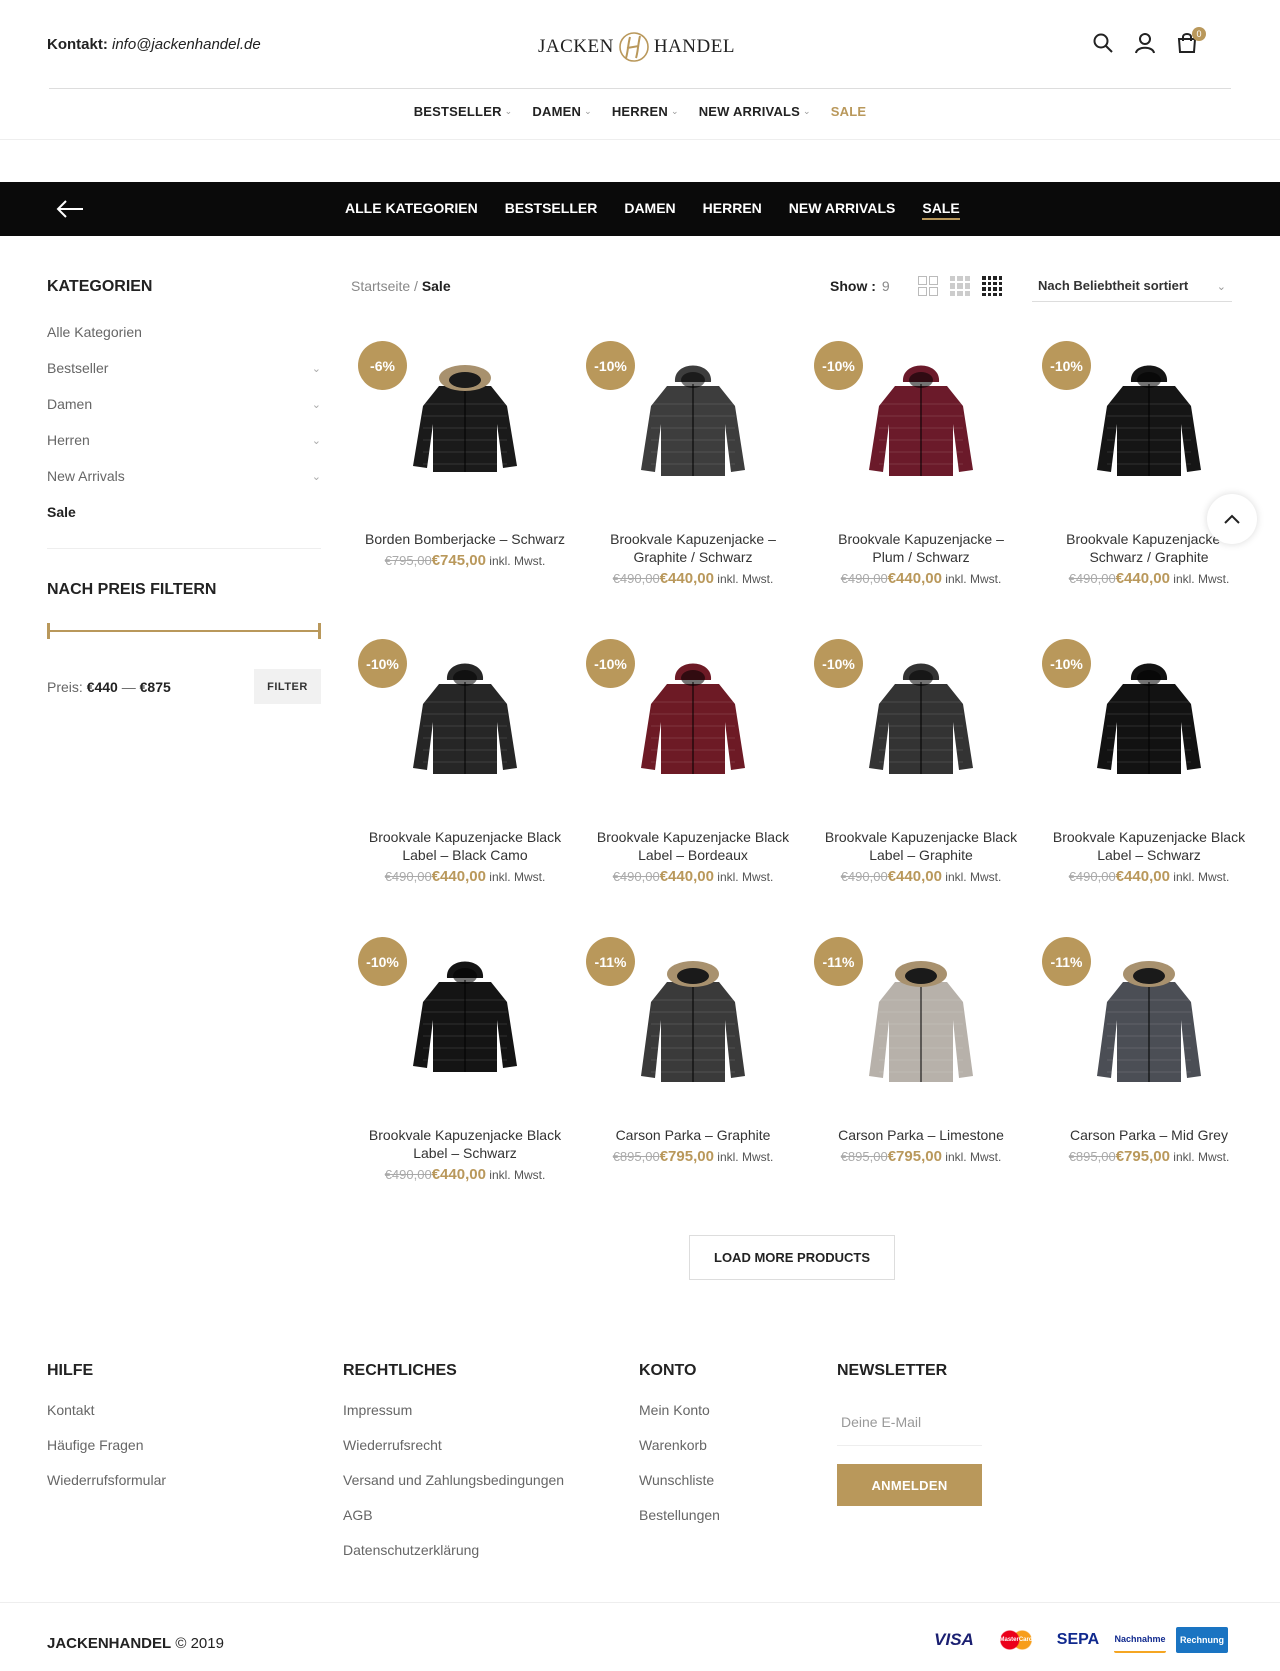 This screenshot has height=1671, width=1280. Describe the element at coordinates (411, 210) in the screenshot. I see `category-link-alle: ALLE KATEGORIEN` at that location.